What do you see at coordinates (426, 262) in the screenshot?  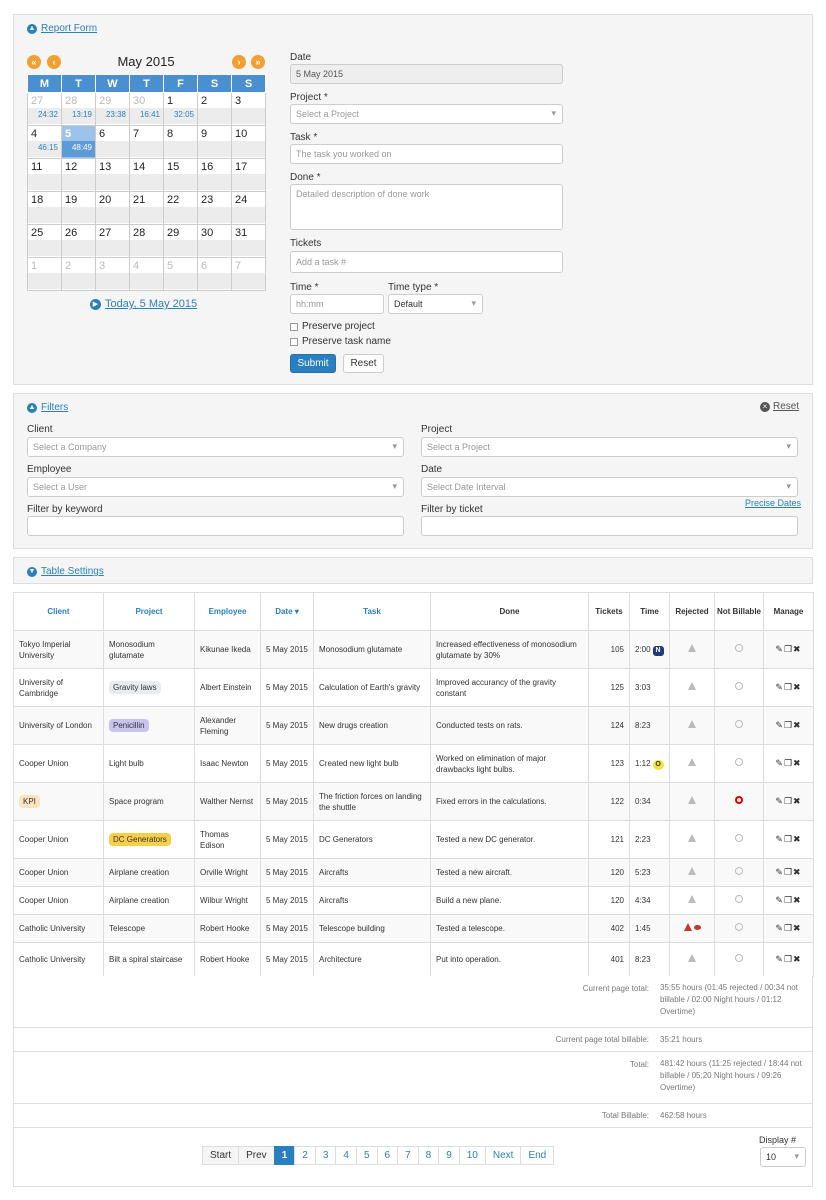 I see `tickets-input: Add a task #` at bounding box center [426, 262].